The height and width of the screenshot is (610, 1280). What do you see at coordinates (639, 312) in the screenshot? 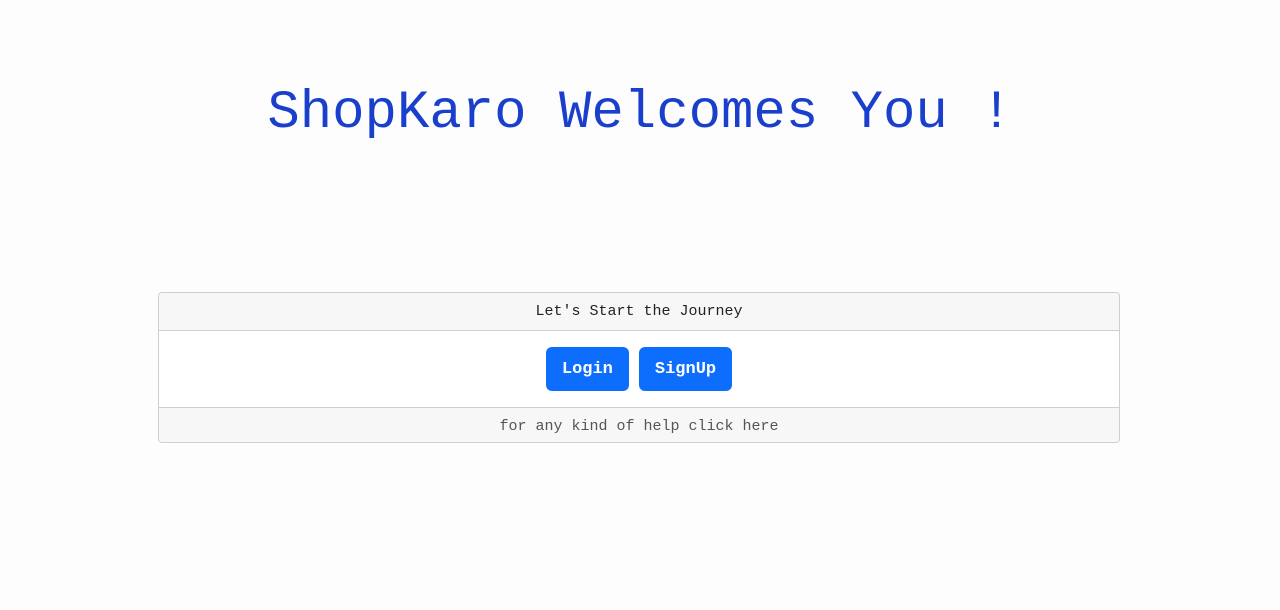
I see `card-header: Let's Start the Journey` at bounding box center [639, 312].